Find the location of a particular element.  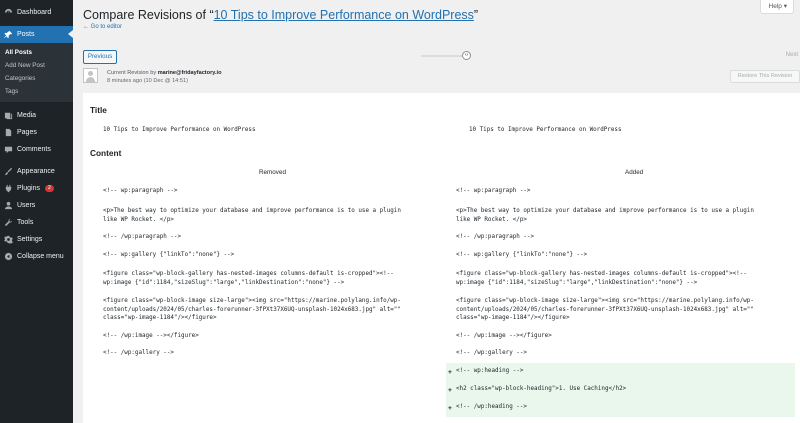

diff-right-line: <!-- wp:gallery {"linkTo":"none"} --> is located at coordinates (522, 255).